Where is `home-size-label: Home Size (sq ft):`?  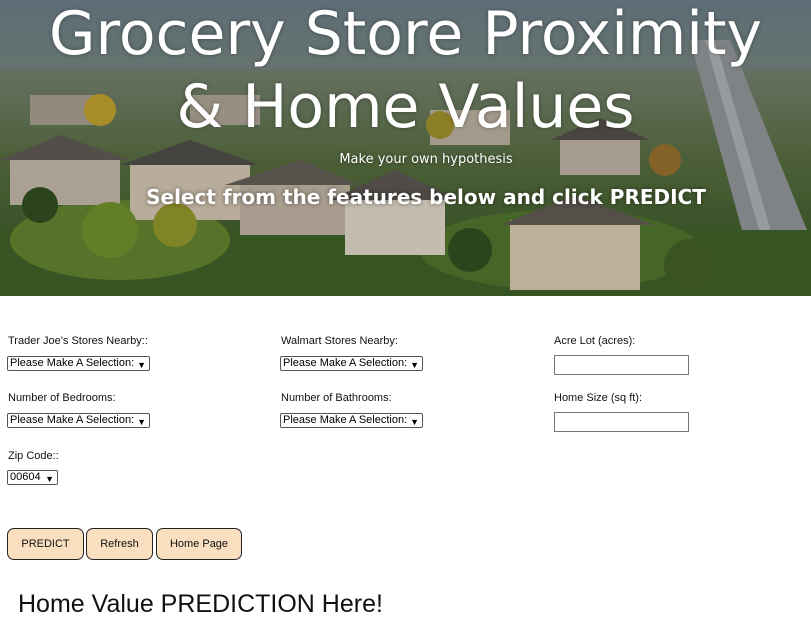
home-size-label: Home Size (sq ft): is located at coordinates (598, 398).